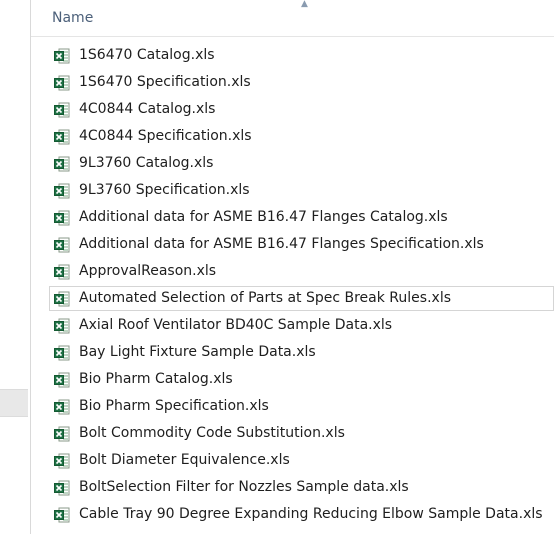  I want to click on column-header-name: Name, so click(72, 18).